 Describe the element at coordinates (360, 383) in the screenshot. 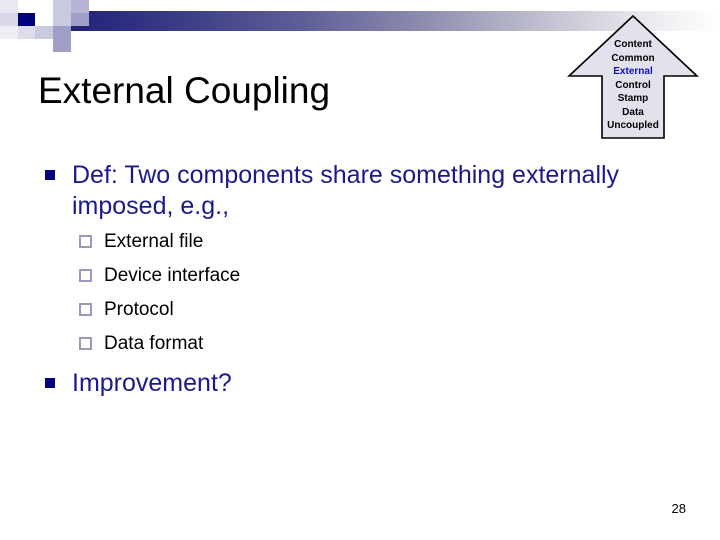

I see `bullet-item: Improvement?` at that location.